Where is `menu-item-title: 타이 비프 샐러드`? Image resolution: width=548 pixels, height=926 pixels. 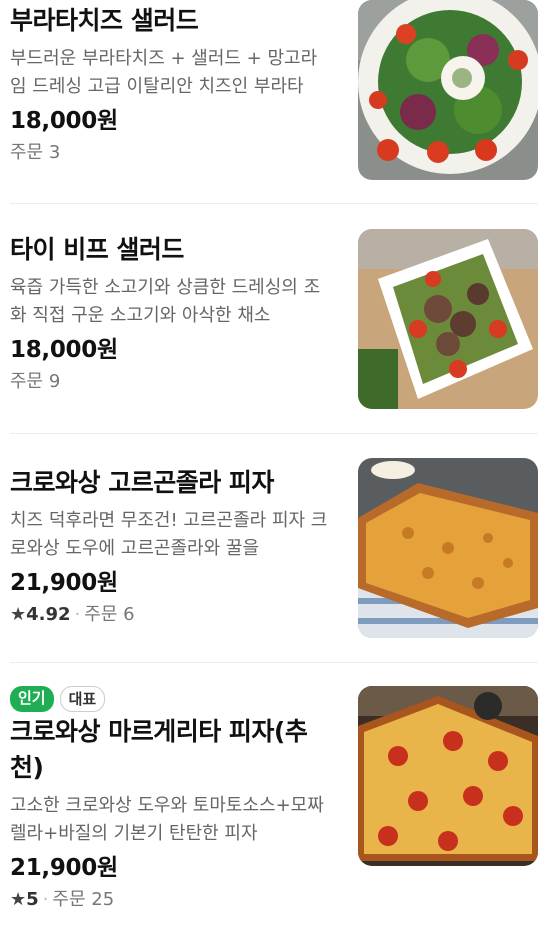 menu-item-title: 타이 비프 샐러드 is located at coordinates (97, 249).